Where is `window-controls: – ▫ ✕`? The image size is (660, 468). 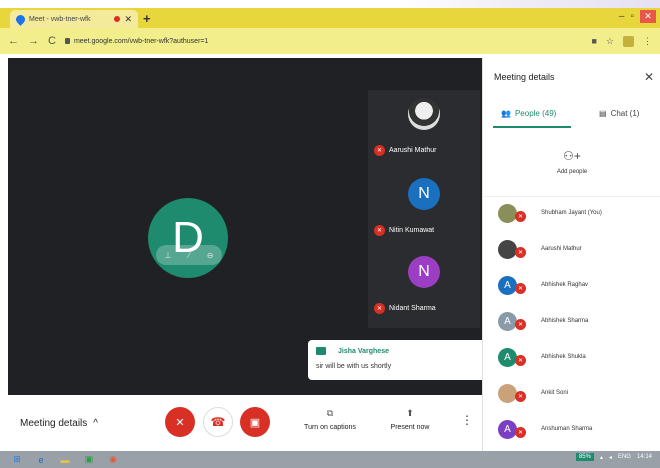 window-controls: – ▫ ✕ is located at coordinates (637, 16).